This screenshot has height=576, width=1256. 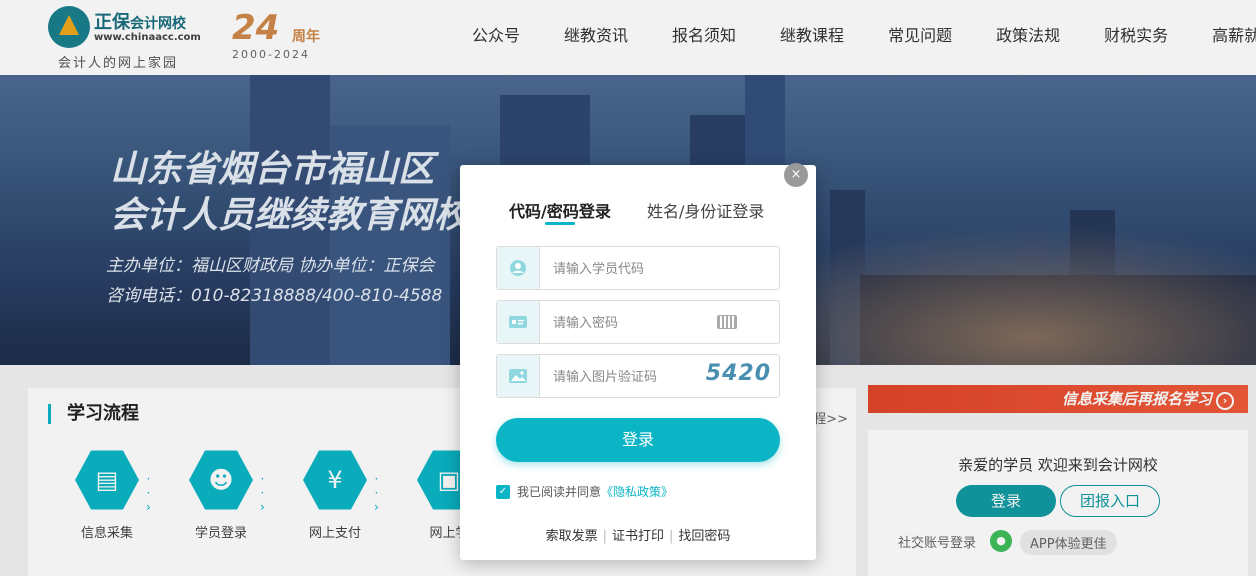 I want to click on login-button: 登录, so click(x=638, y=440).